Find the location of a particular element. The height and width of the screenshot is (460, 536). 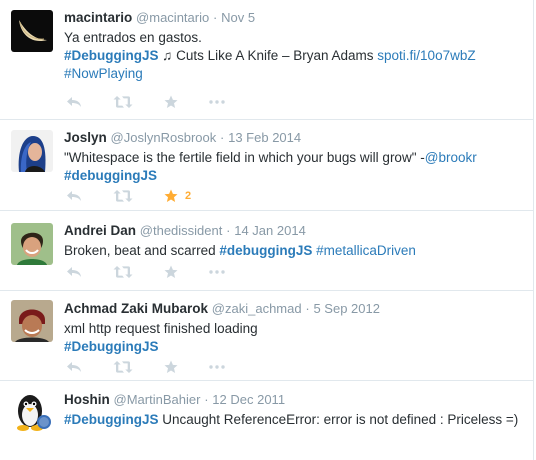

user-name: macintario is located at coordinates (98, 17).